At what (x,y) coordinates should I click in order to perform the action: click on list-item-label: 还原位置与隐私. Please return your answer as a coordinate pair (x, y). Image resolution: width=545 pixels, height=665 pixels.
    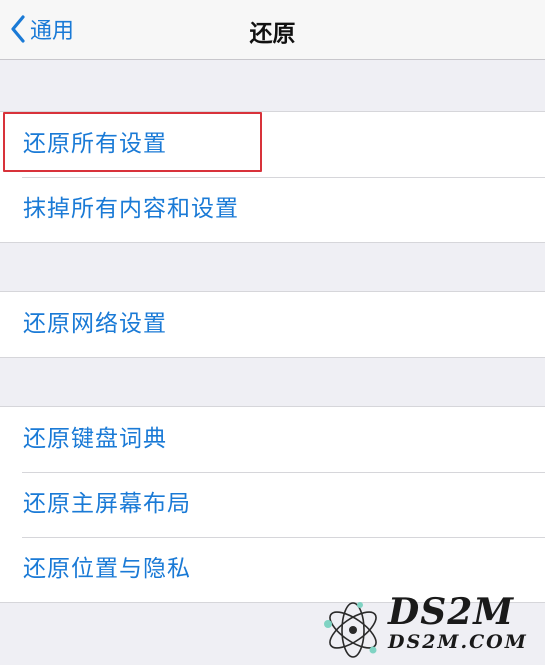
    Looking at the image, I should click on (107, 569).